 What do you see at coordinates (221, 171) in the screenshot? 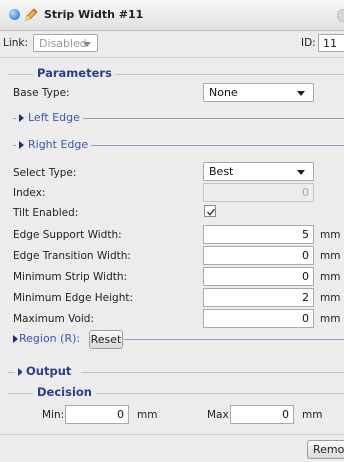
I see `select-type-value: Best` at bounding box center [221, 171].